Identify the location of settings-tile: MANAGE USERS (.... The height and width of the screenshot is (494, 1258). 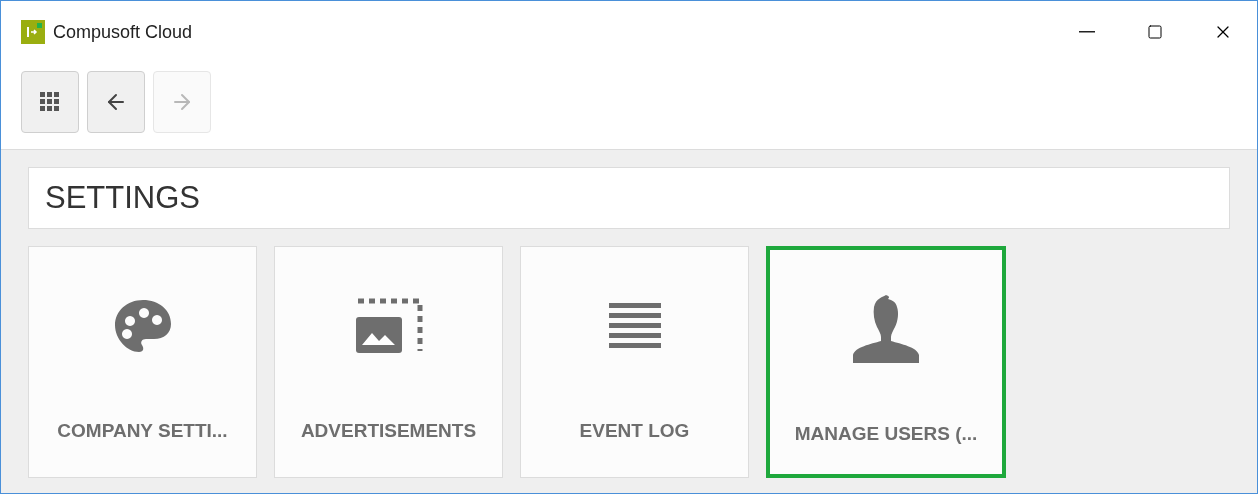
(886, 362).